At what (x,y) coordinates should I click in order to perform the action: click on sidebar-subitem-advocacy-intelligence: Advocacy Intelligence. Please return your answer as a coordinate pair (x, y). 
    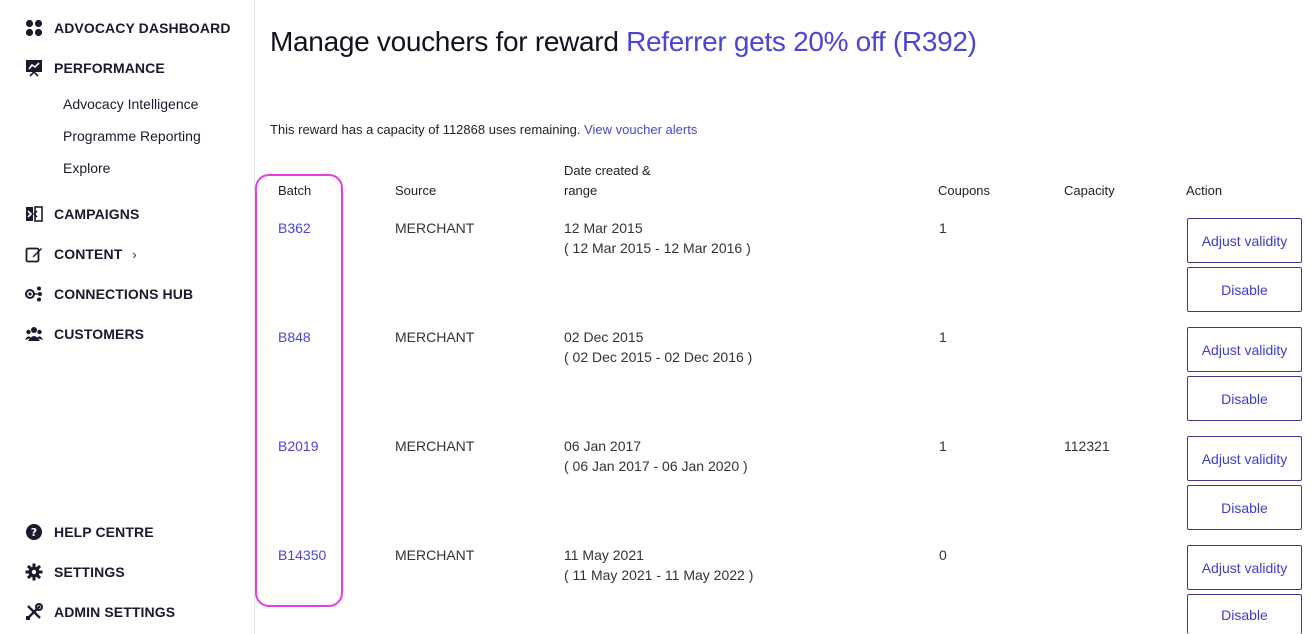
    Looking at the image, I should click on (130, 104).